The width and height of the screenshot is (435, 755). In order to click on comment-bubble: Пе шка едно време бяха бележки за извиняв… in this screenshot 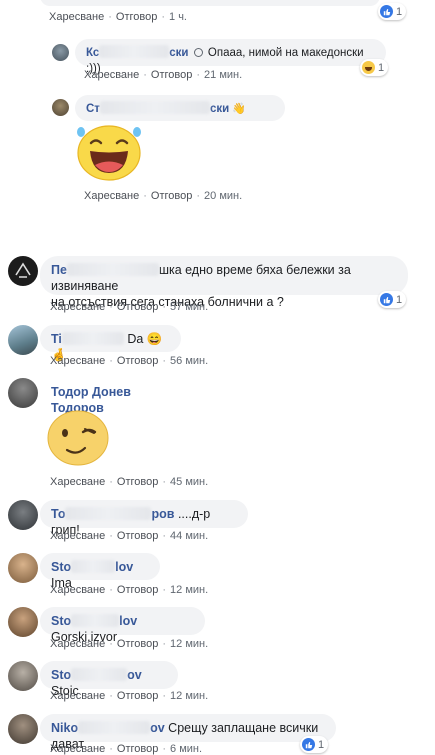, I will do `click(224, 282)`.